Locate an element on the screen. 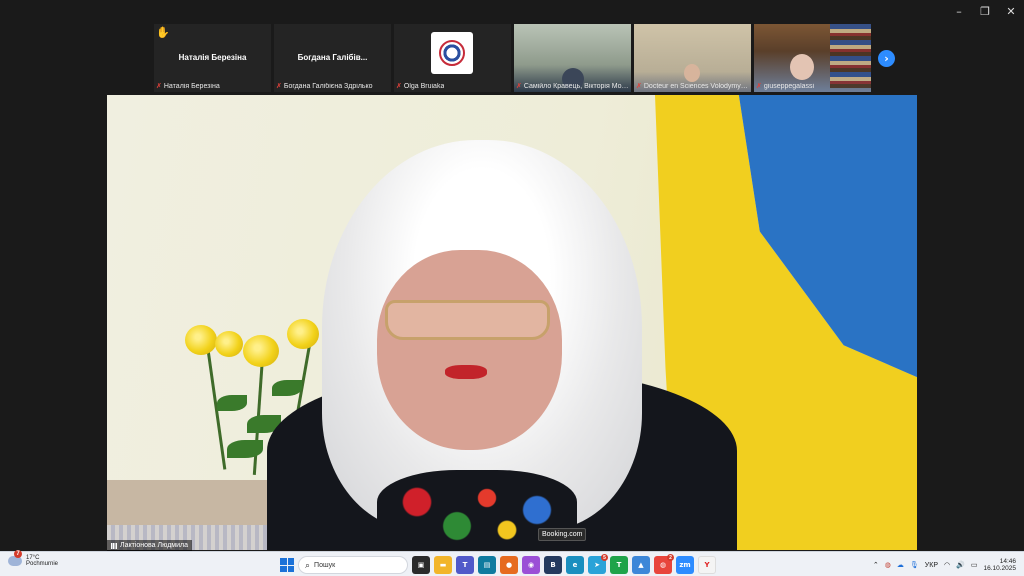  microphone-icon: 🎙 is located at coordinates (914, 565).